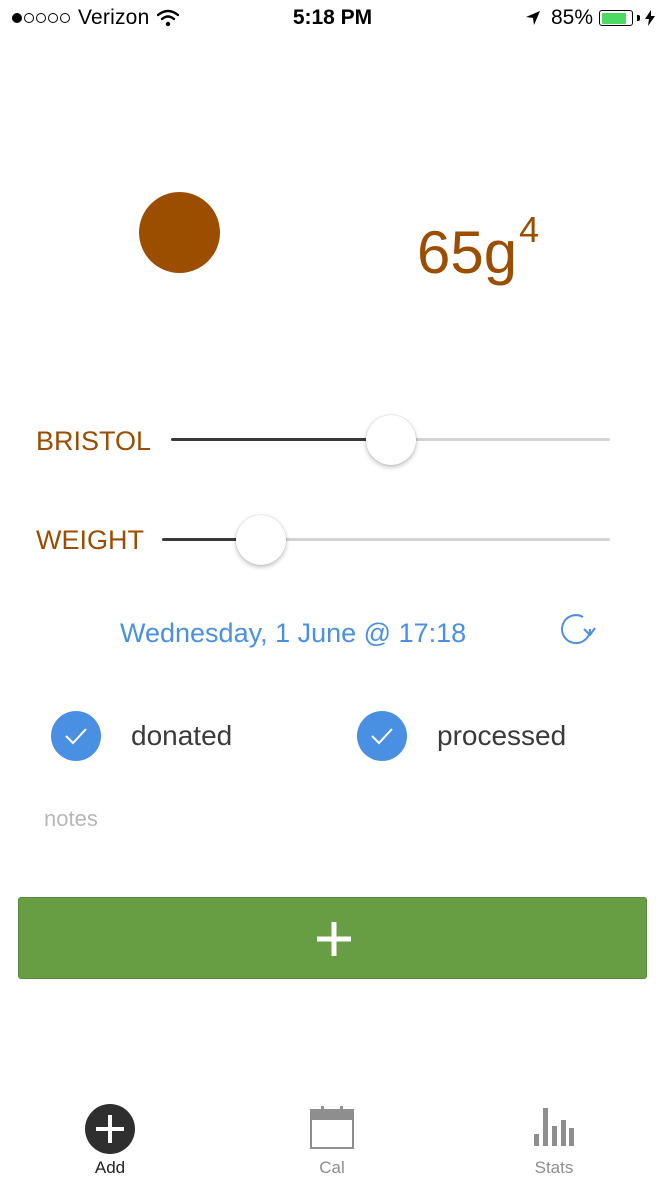  What do you see at coordinates (529, 229) in the screenshot?
I see `bristol-superscript: 4` at bounding box center [529, 229].